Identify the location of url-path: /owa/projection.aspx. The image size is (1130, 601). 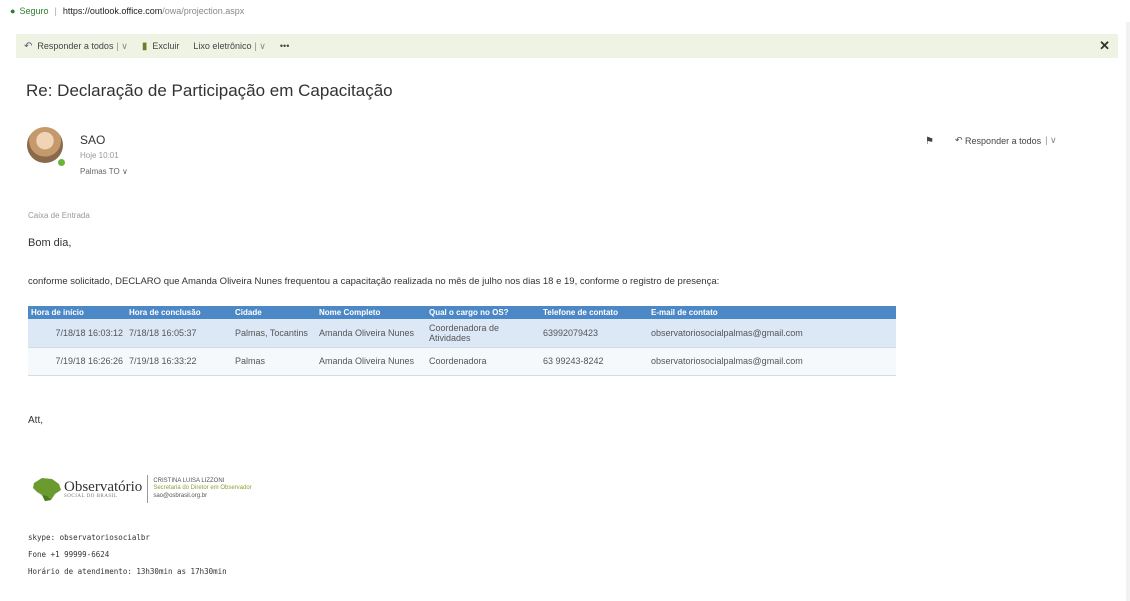
(203, 11).